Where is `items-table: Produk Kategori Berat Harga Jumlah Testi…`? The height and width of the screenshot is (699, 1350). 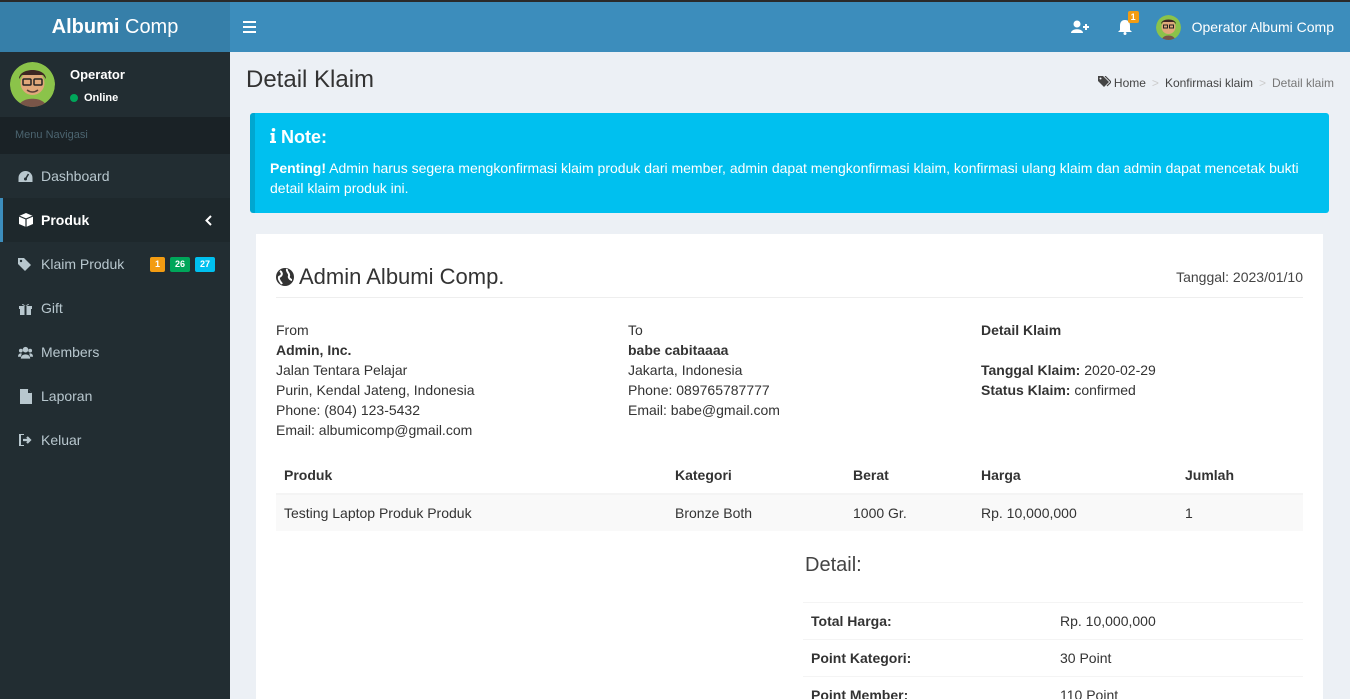 items-table: Produk Kategori Berat Harga Jumlah Testi… is located at coordinates (789, 493).